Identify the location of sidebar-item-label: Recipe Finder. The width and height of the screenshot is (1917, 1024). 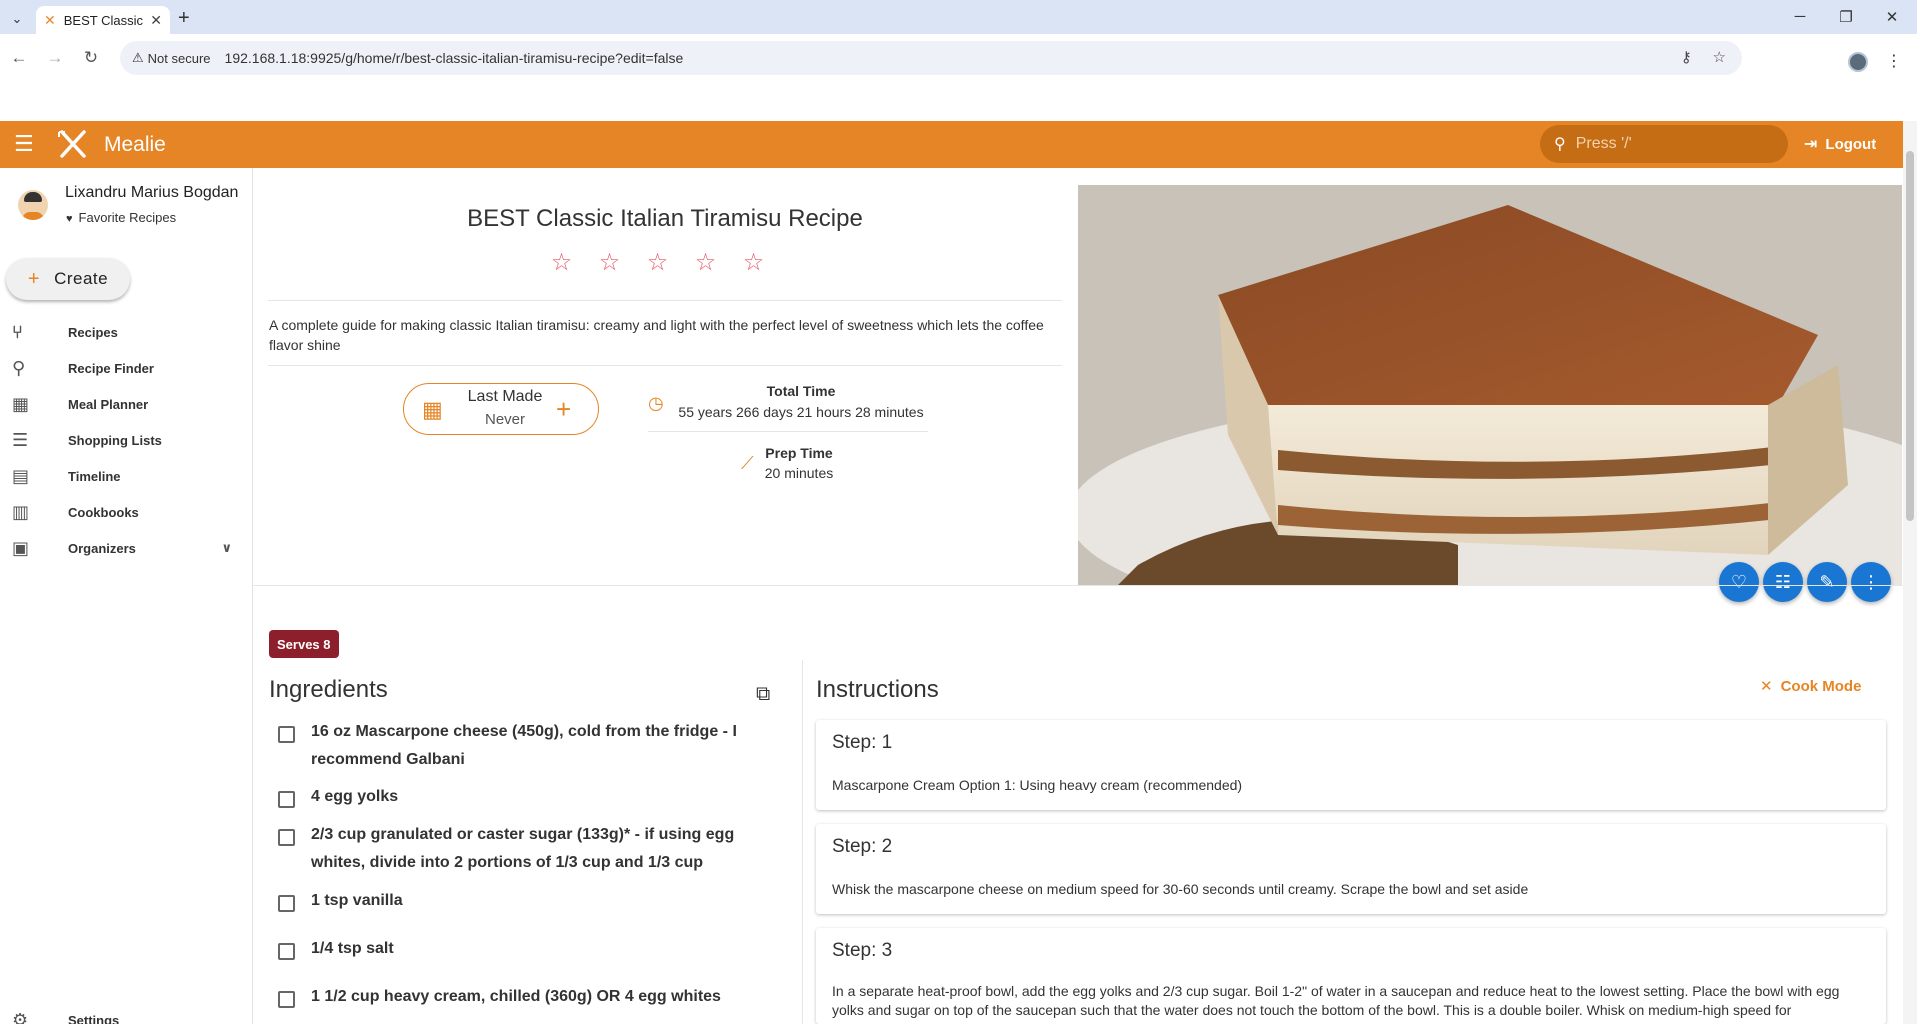
(111, 368).